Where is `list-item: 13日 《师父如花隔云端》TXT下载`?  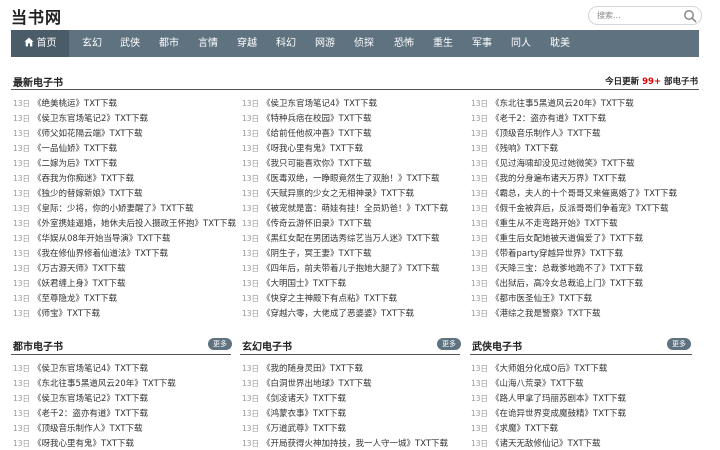 list-item: 13日 《师父如花隔云端》TXT下载 is located at coordinates (125, 133).